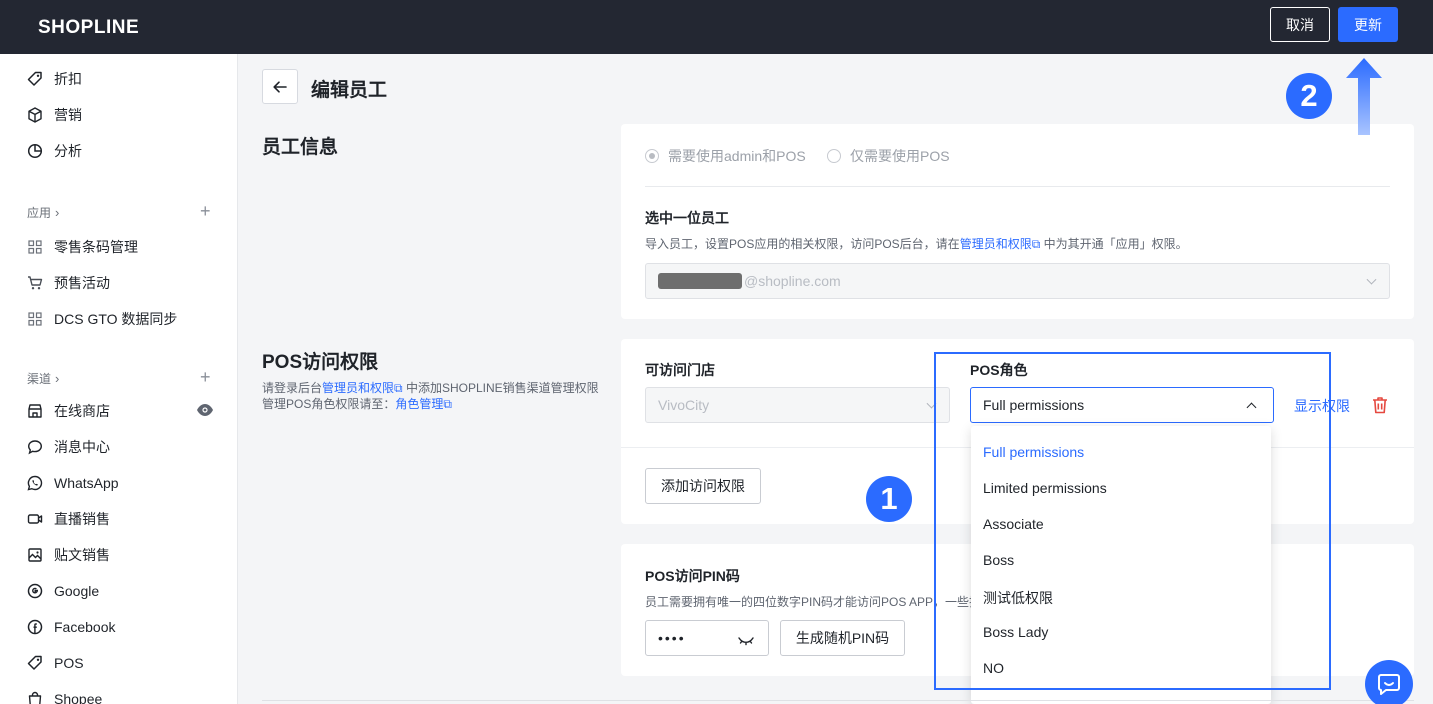  Describe the element at coordinates (349, 90) in the screenshot. I see `page-title: 编辑员工` at that location.